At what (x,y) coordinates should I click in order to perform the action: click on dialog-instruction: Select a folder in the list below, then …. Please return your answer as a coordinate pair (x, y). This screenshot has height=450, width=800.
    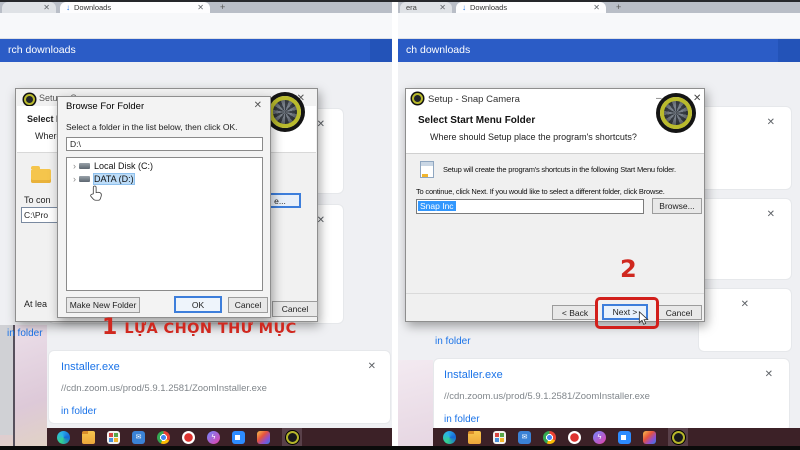
    Looking at the image, I should click on (152, 127).